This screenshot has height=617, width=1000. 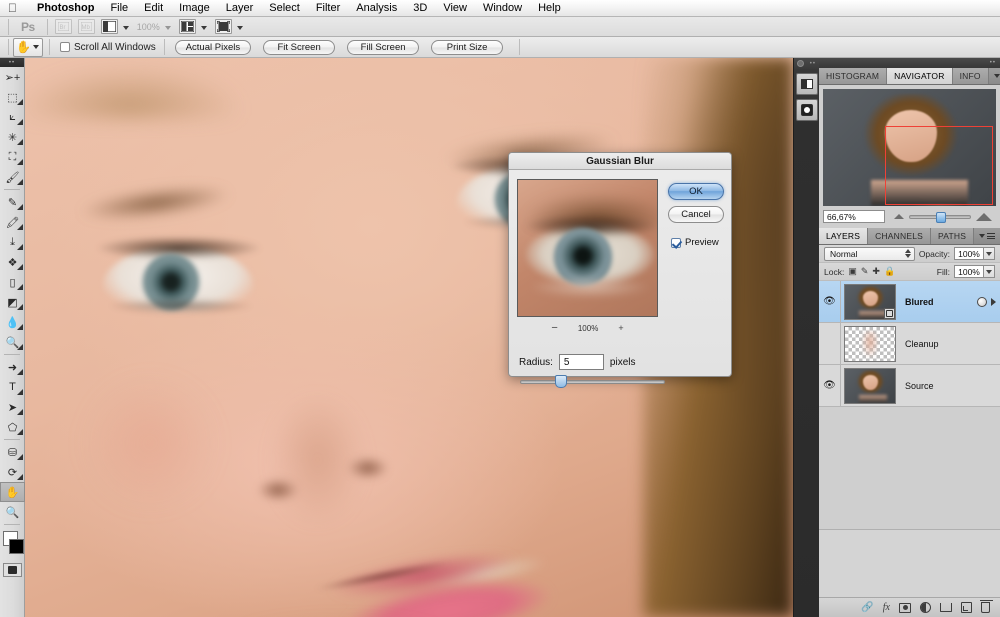 What do you see at coordinates (886, 607) in the screenshot?
I see `add-layer-style-icon: fx` at bounding box center [886, 607].